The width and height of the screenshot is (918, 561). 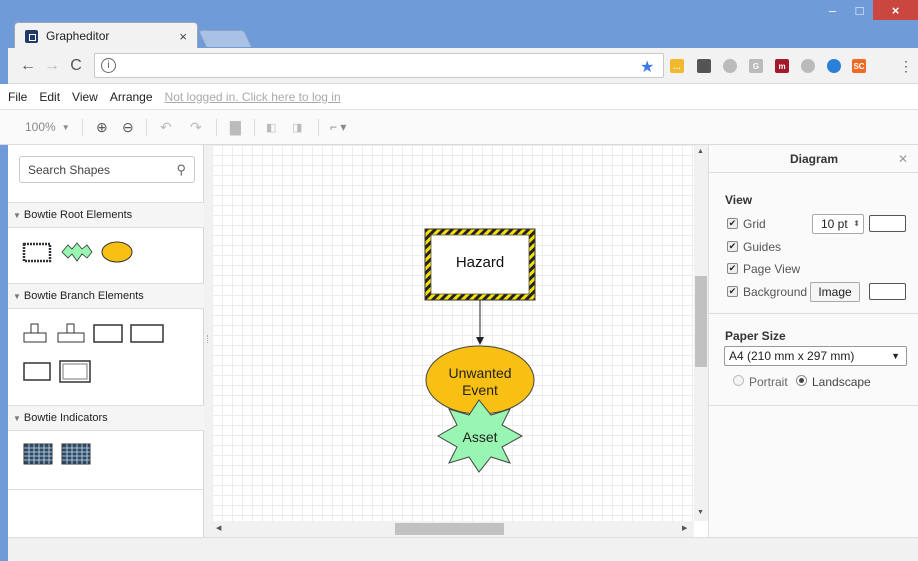 I want to click on new-tab-button, so click(x=225, y=38).